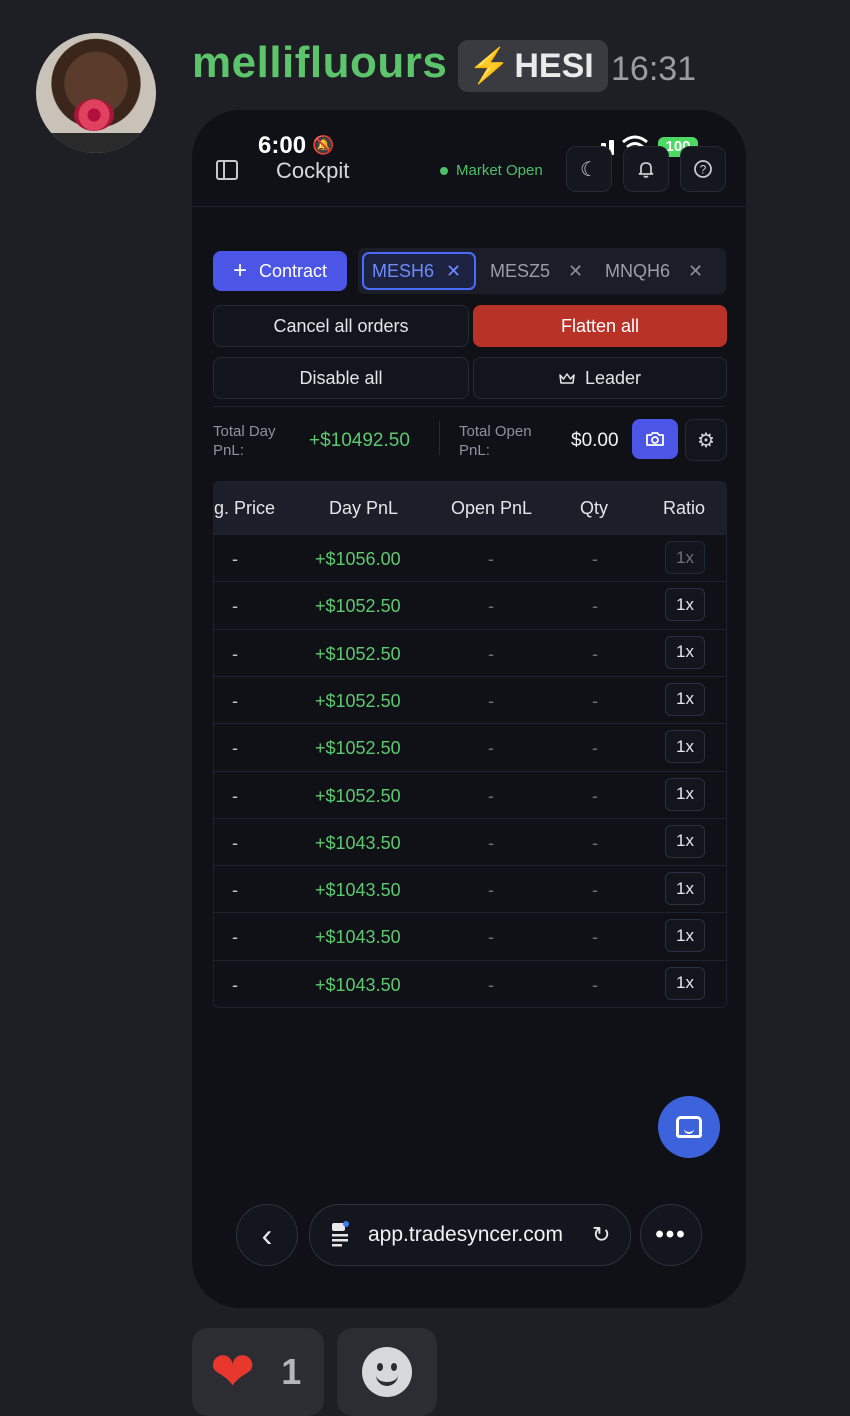 This screenshot has height=1416, width=850. Describe the element at coordinates (96, 143) in the screenshot. I see `avatar-shirt` at that location.